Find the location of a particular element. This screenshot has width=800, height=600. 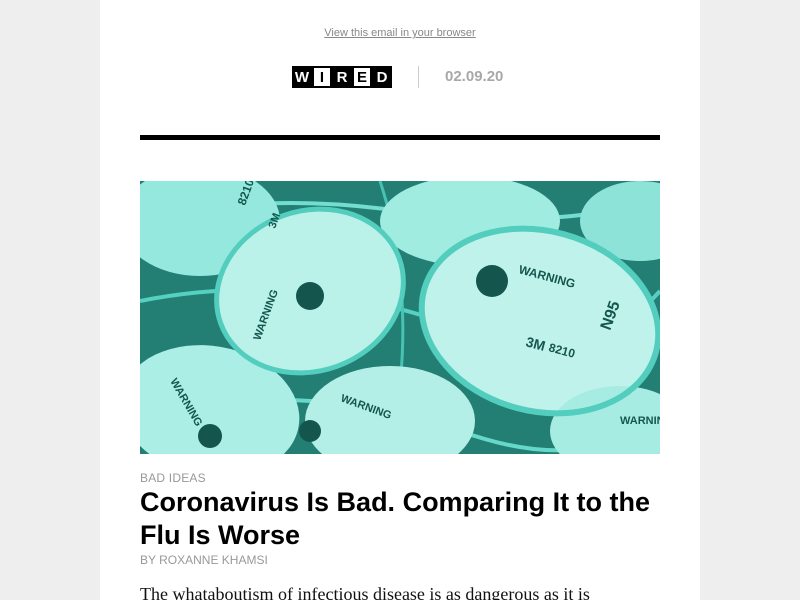

logo-letter: E is located at coordinates (362, 77).